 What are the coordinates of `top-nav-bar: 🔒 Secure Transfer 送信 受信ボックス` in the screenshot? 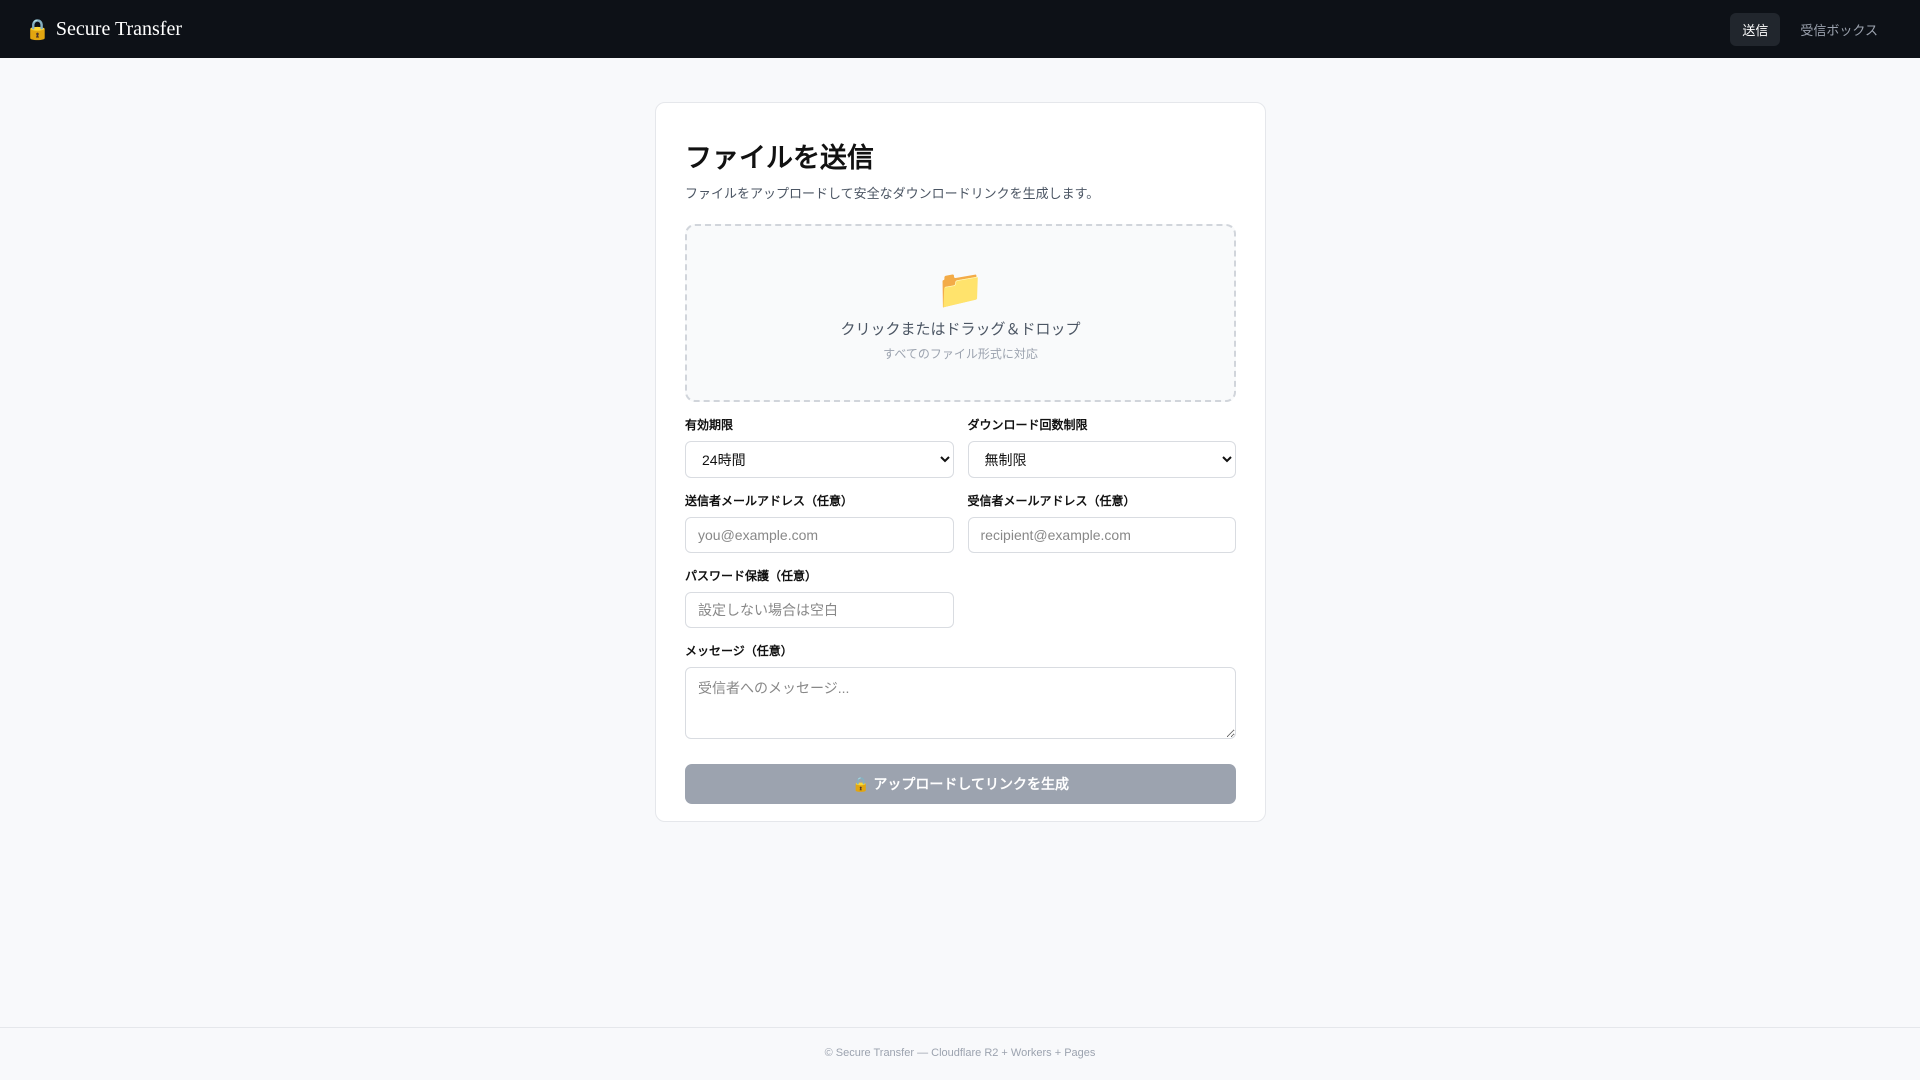 It's located at (960, 29).